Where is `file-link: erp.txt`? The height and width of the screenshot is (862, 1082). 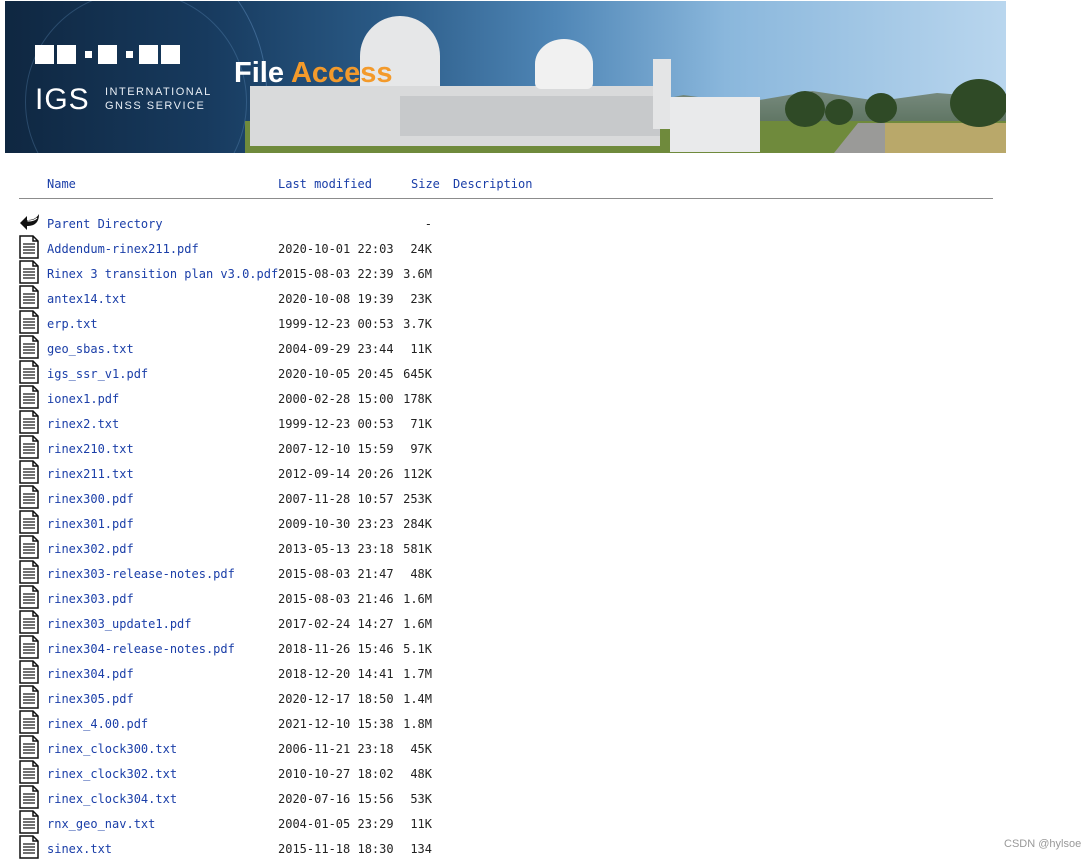 file-link: erp.txt is located at coordinates (72, 324).